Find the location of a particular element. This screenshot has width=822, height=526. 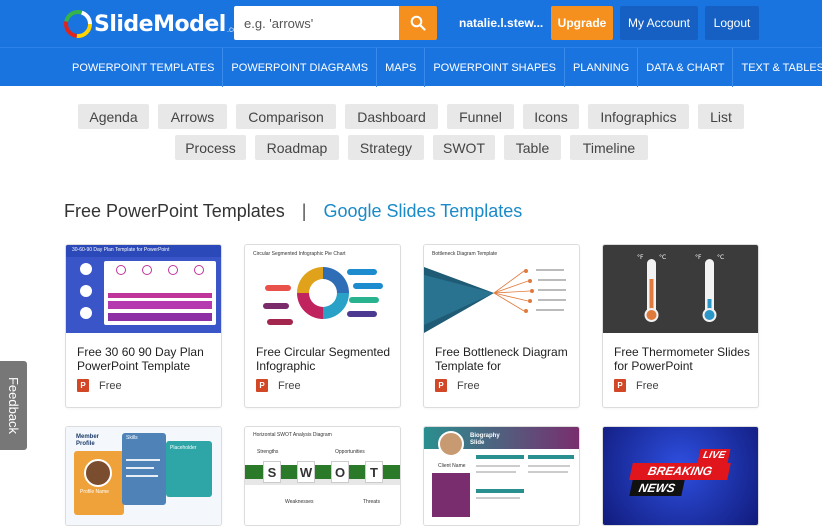

template-card: LIVE BREAKING NEWS is located at coordinates (680, 476).